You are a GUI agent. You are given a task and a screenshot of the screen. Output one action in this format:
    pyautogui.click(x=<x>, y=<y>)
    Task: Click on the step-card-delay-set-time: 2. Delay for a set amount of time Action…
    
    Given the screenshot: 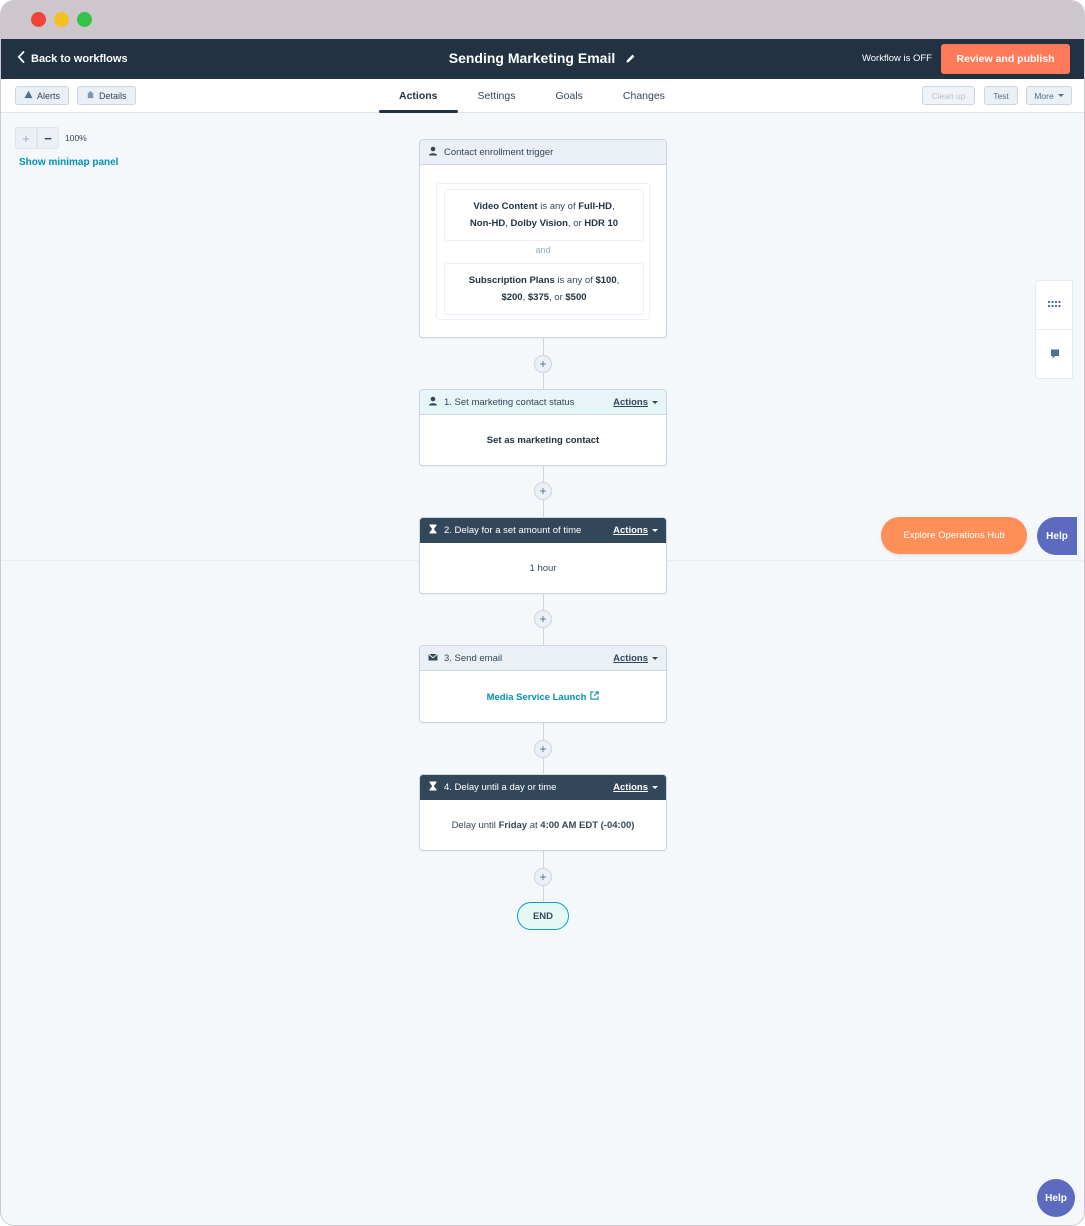 What is the action you would take?
    pyautogui.click(x=543, y=555)
    